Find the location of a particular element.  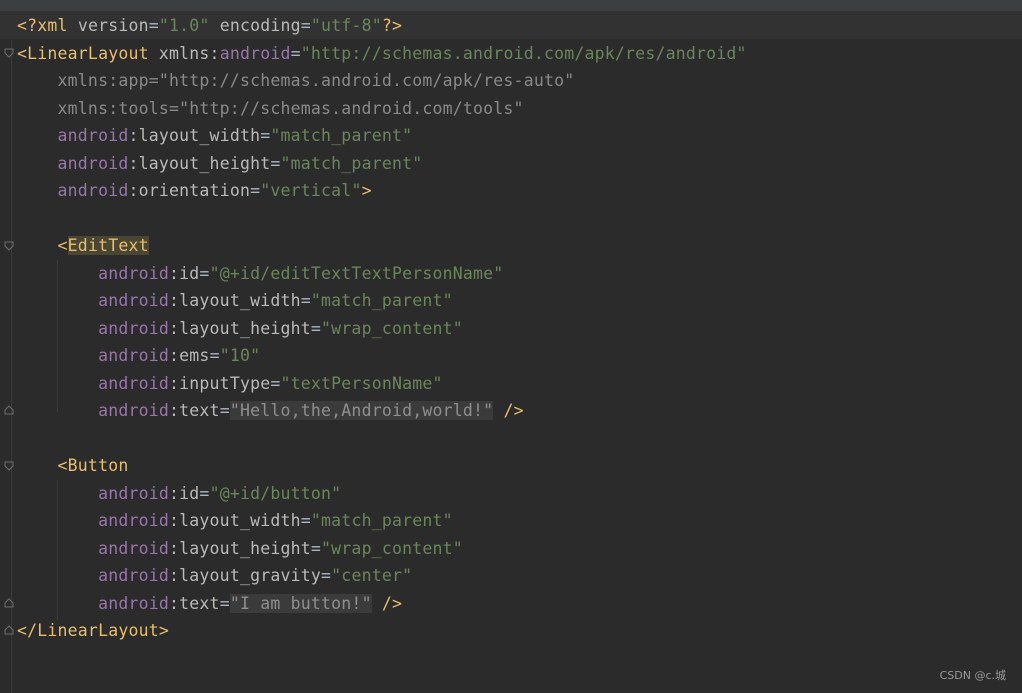

code-line: android:ems="10" is located at coordinates (382, 356).